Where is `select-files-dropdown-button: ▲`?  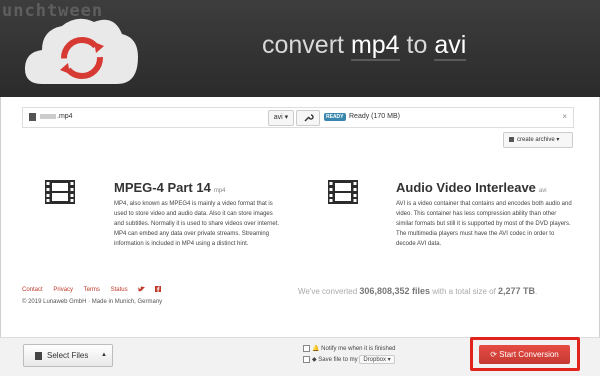
select-files-dropdown-button: ▲ is located at coordinates (104, 355).